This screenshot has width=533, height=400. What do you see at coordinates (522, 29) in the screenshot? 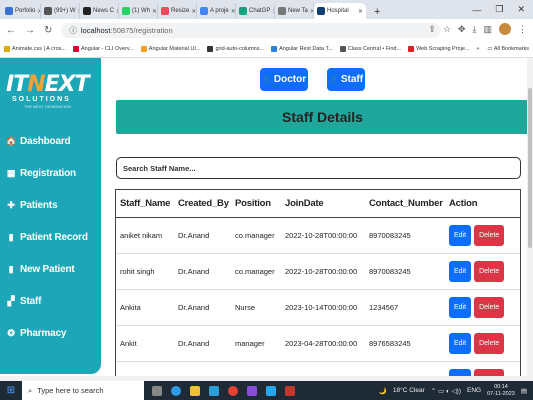
I see `menu-icon: ⋮` at bounding box center [522, 29].